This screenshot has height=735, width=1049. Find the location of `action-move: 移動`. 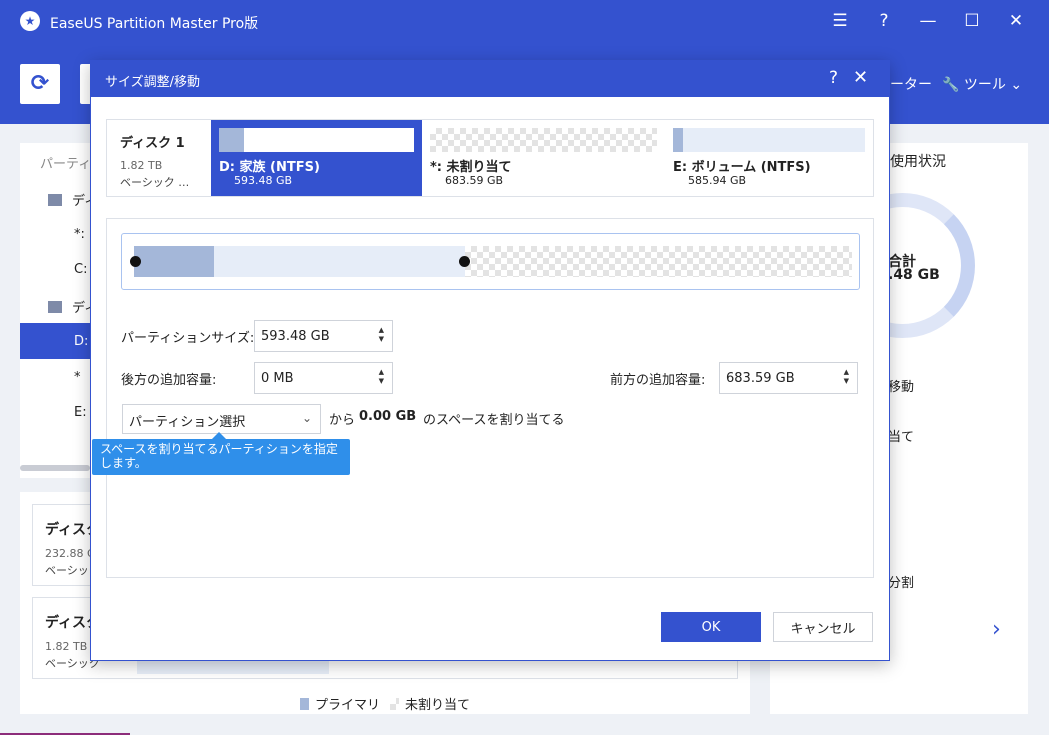

action-move: 移動 is located at coordinates (901, 385).